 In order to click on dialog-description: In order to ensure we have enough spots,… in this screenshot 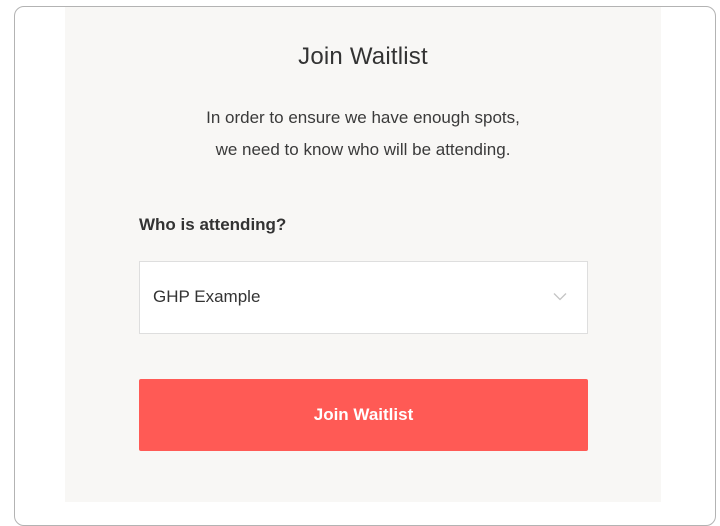, I will do `click(363, 134)`.